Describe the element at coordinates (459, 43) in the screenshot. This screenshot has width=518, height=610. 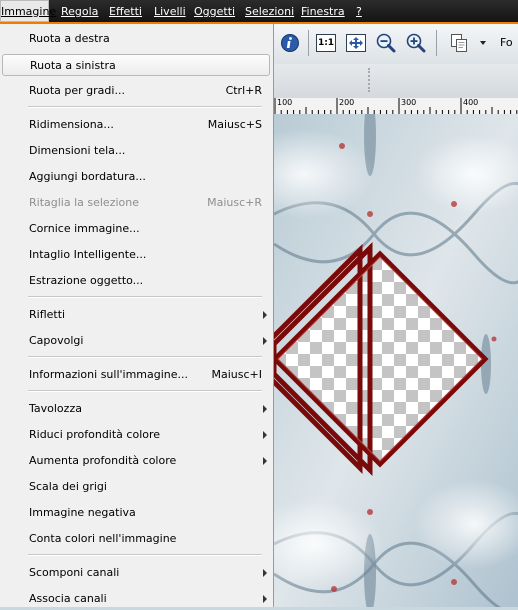
I see `copy-icon` at that location.